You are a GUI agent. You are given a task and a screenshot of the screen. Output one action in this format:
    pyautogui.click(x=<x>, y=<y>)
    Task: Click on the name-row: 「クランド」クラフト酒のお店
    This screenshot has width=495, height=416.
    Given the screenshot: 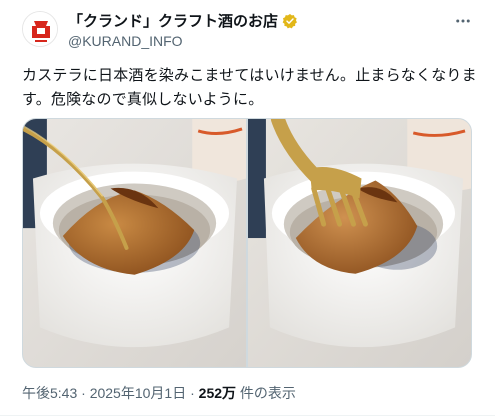 What is the action you would take?
    pyautogui.click(x=183, y=20)
    